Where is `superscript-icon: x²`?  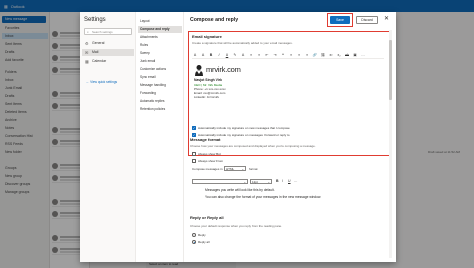
superscript-icon: x² is located at coordinates (331, 55).